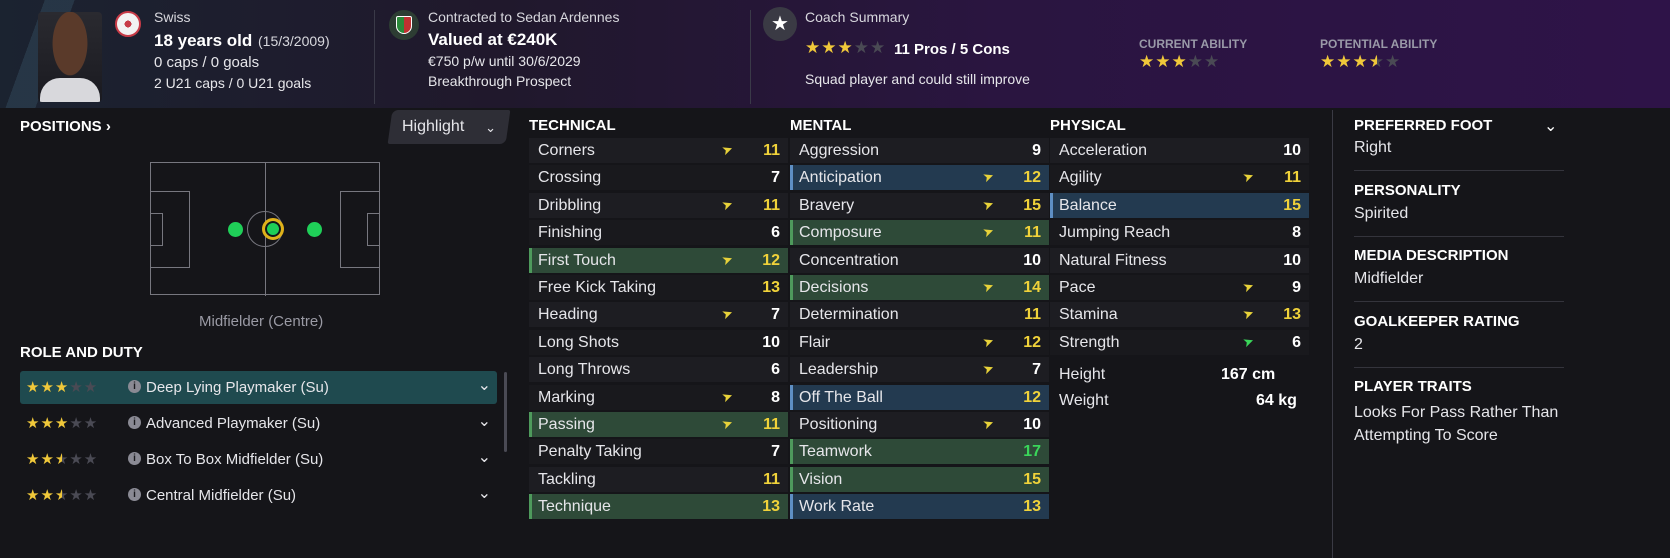 This screenshot has height=558, width=1670. Describe the element at coordinates (658, 452) in the screenshot. I see `attribute-row: Penalty Taking 7` at that location.